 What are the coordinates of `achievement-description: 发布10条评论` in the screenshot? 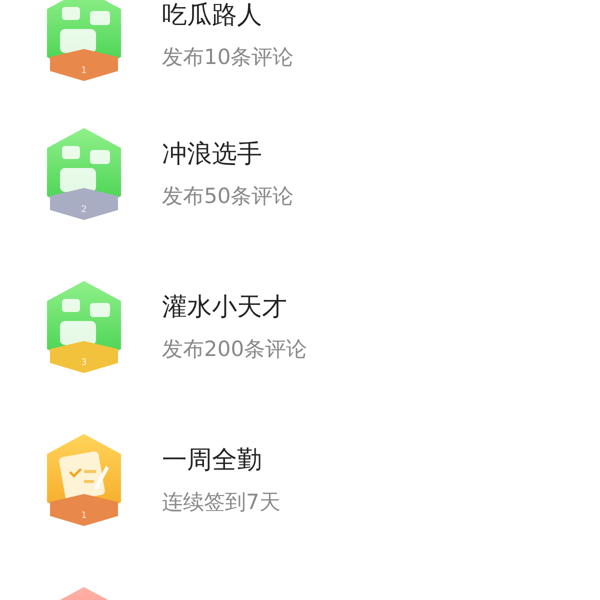 It's located at (228, 57).